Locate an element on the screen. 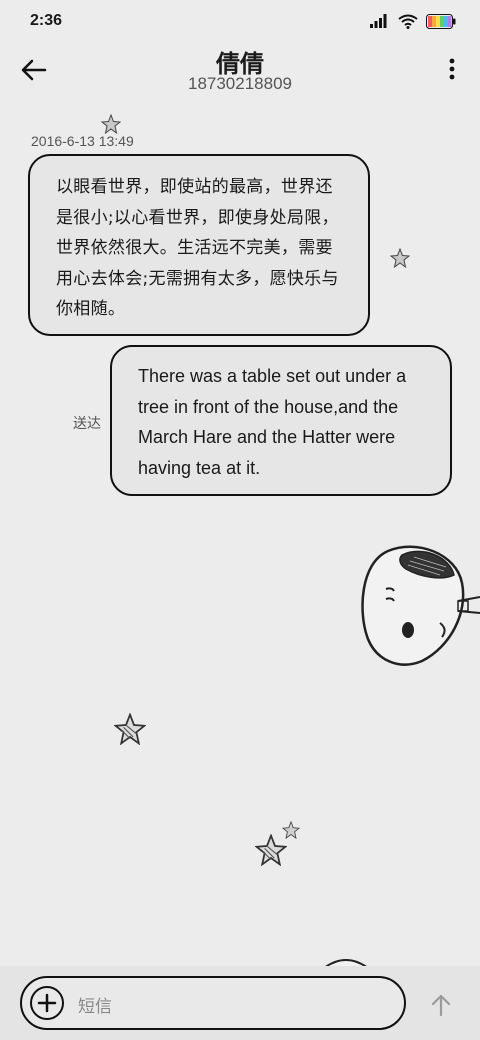  more-options-button is located at coordinates (452, 69).